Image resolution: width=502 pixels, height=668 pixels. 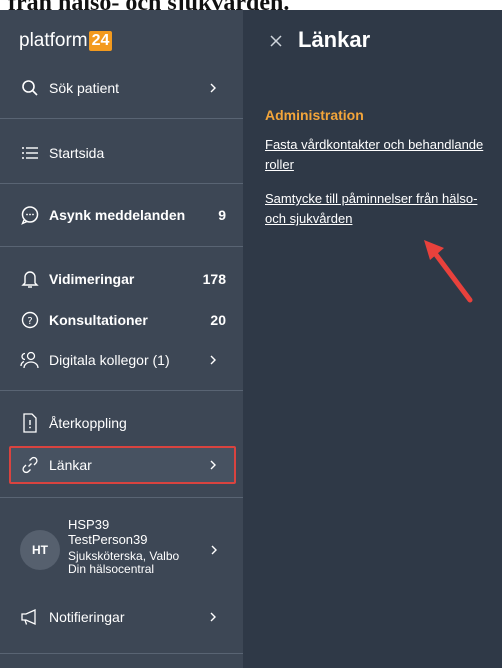 What do you see at coordinates (108, 539) in the screenshot?
I see `user-name: TestPerson39` at bounding box center [108, 539].